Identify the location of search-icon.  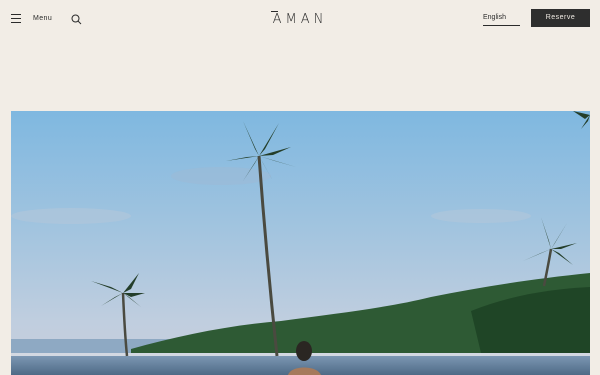
(76, 19).